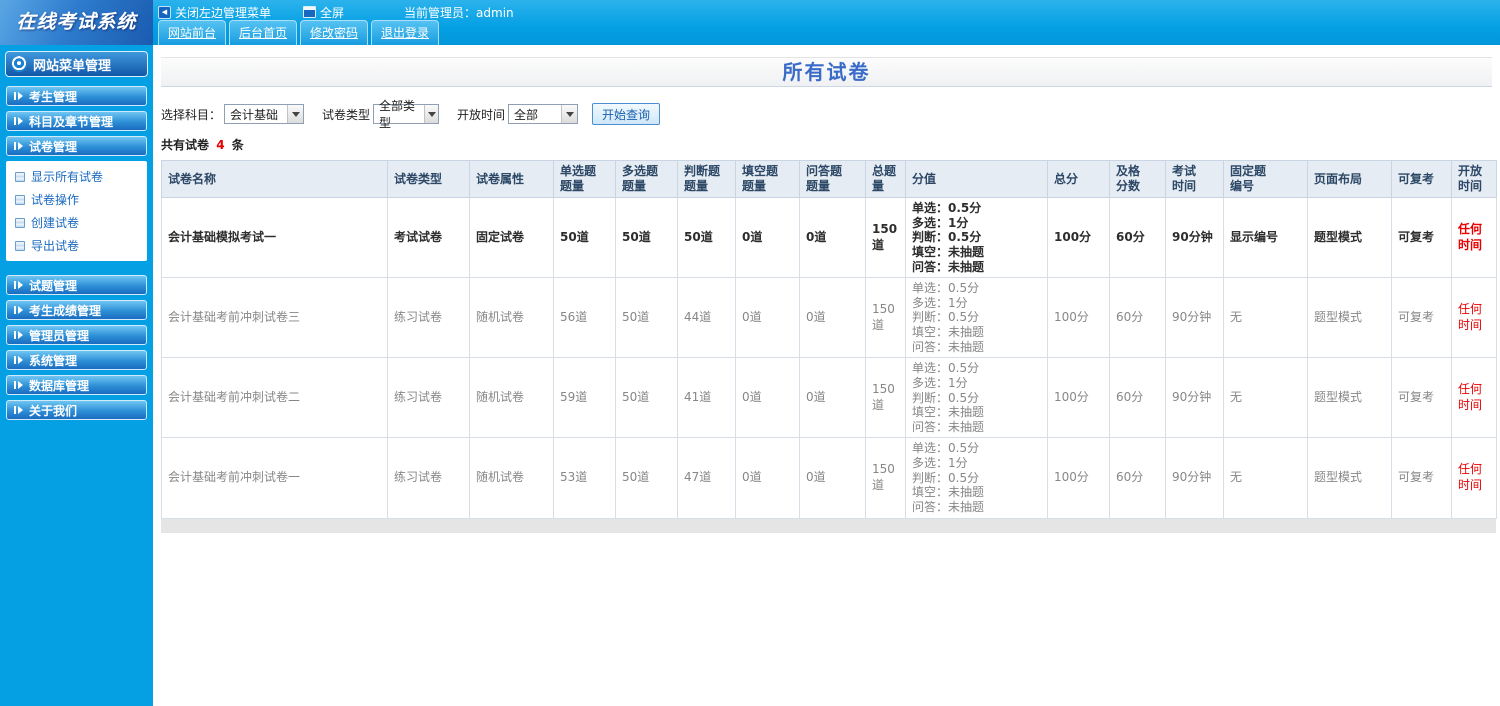 The width and height of the screenshot is (1500, 706). Describe the element at coordinates (76, 310) in the screenshot. I see `sidebar-item-score-mgmt: 考生成绩管理` at that location.